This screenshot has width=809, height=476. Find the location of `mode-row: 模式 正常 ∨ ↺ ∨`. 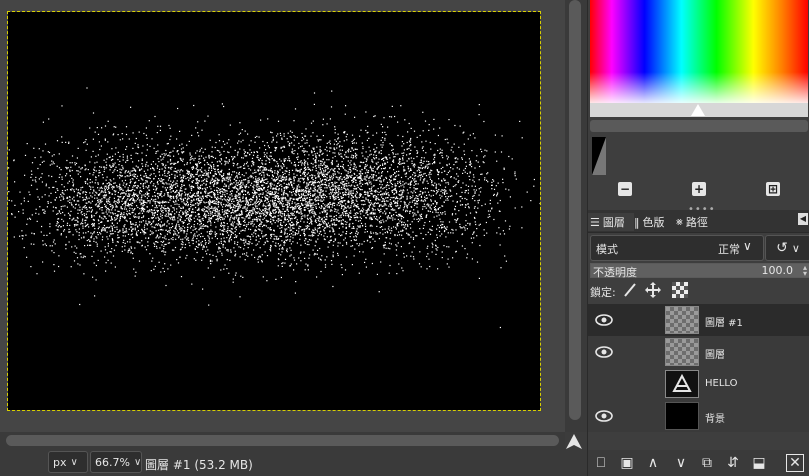

mode-row: 模式 正常 ∨ ↺ ∨ is located at coordinates (698, 247).